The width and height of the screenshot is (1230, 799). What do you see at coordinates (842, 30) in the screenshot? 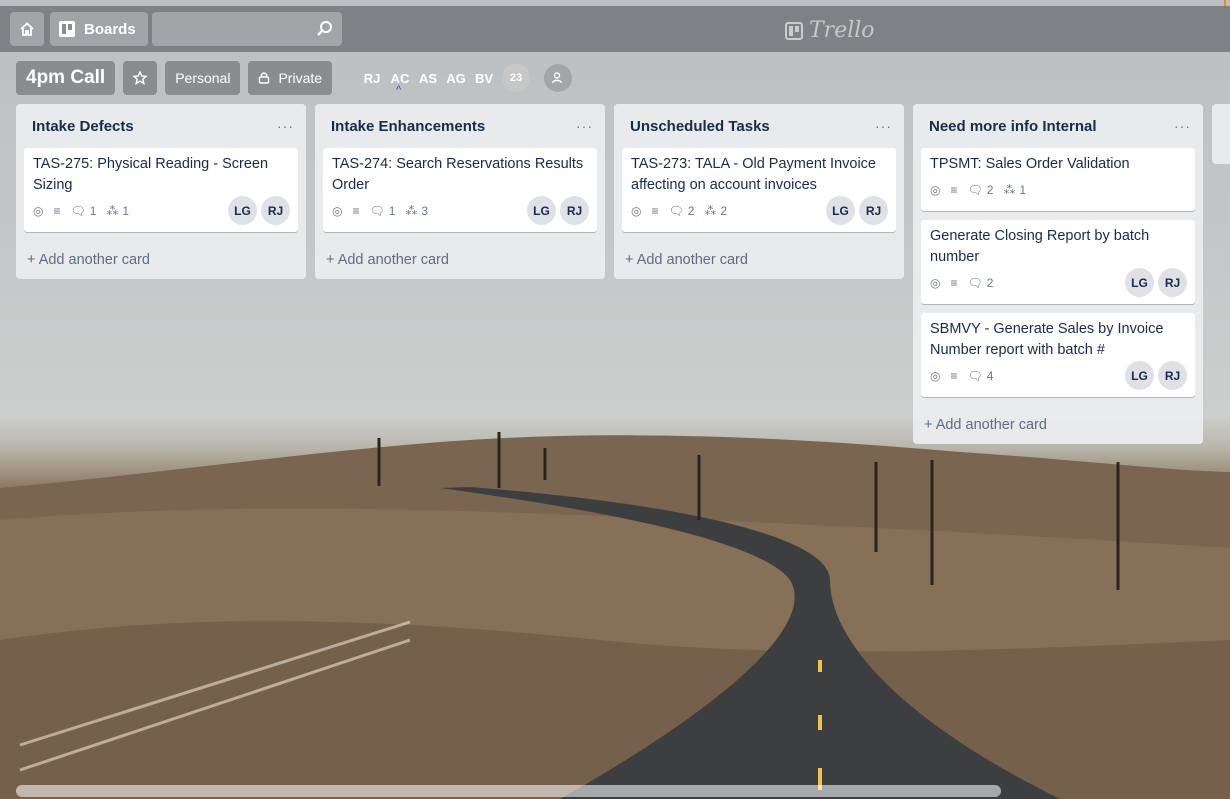
I see `logo-text: Trello` at bounding box center [842, 30].